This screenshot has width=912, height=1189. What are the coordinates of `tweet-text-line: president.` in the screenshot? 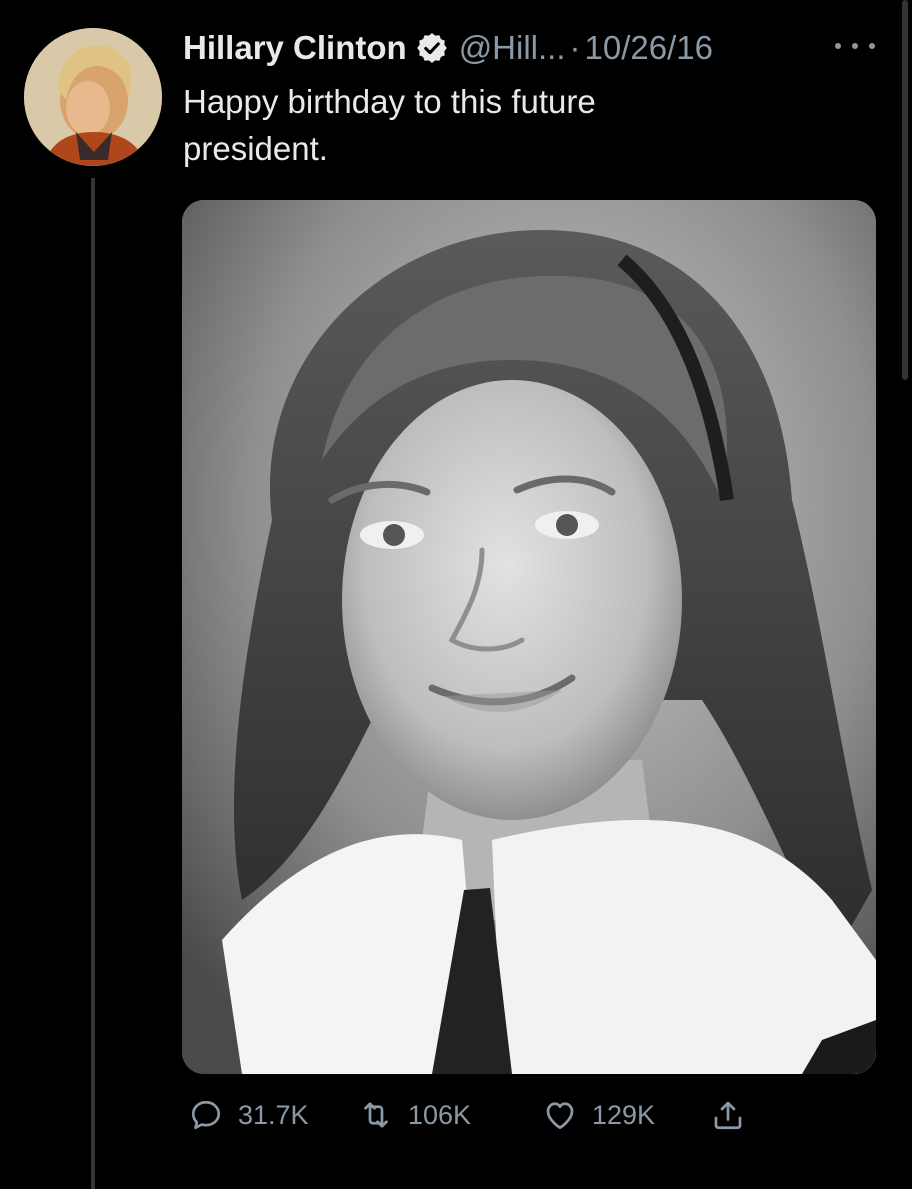 It's located at (255, 148).